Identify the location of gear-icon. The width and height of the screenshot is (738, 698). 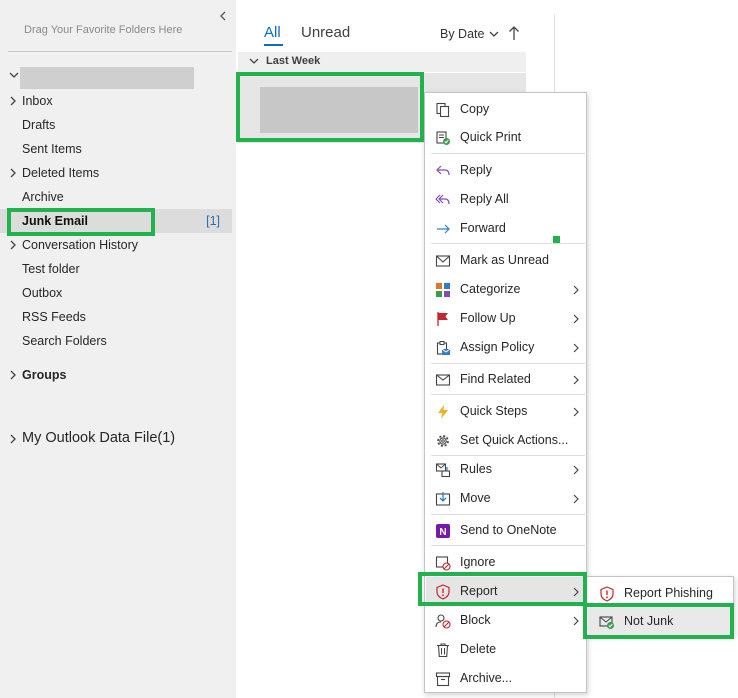
(443, 441).